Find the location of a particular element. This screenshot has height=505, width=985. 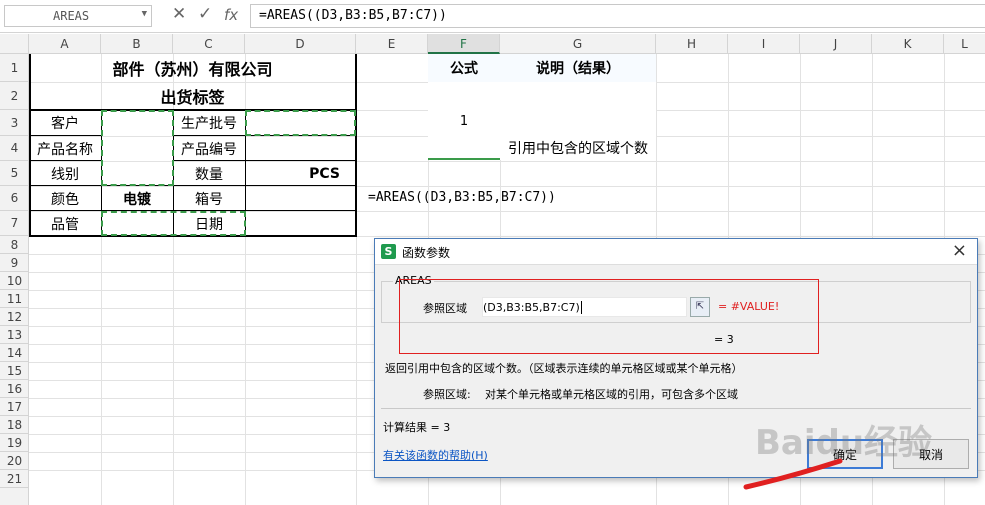

param-desc: 对某个单元格或单元格区域的引用，可包含多个区域 is located at coordinates (611, 394).